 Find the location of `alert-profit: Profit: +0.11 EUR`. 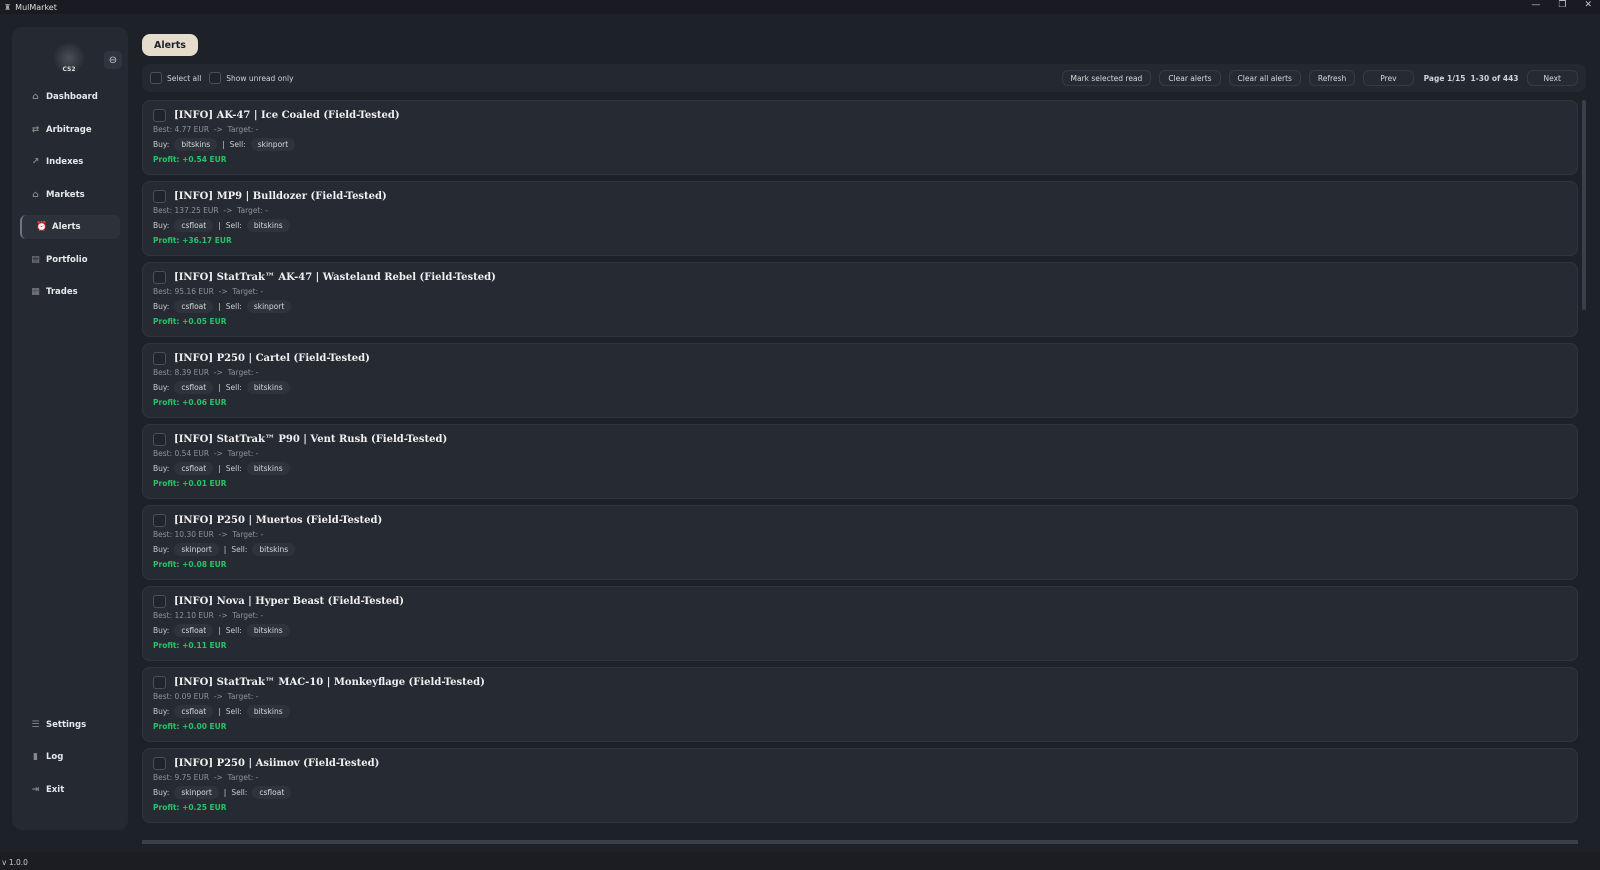

alert-profit: Profit: +0.11 EUR is located at coordinates (190, 645).